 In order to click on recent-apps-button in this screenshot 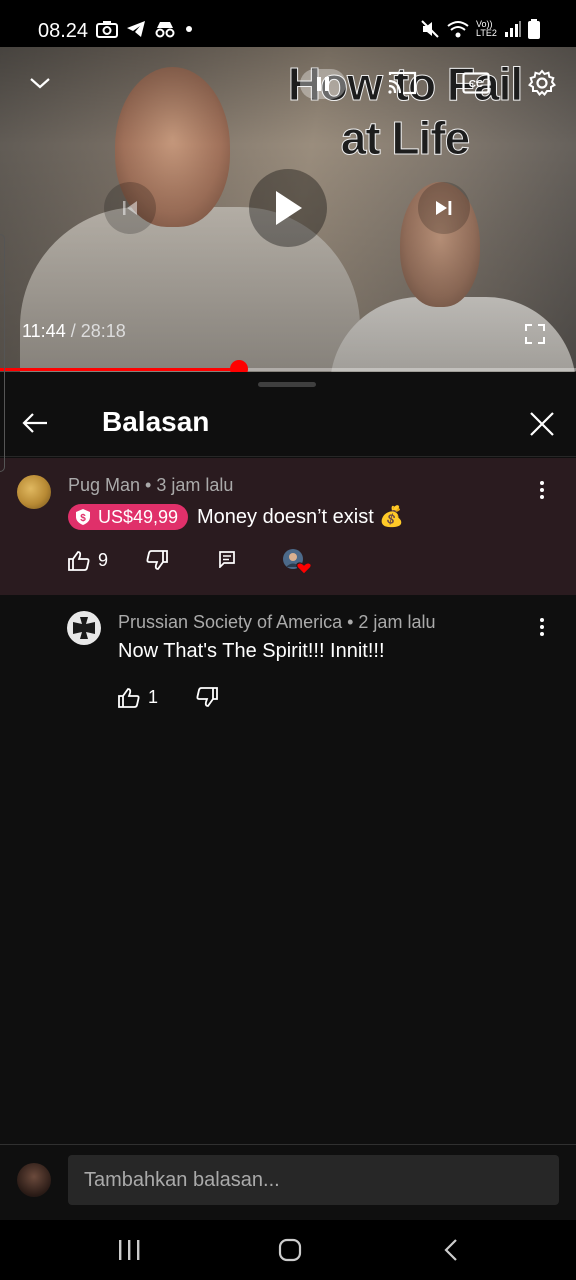, I will do `click(129, 1250)`.